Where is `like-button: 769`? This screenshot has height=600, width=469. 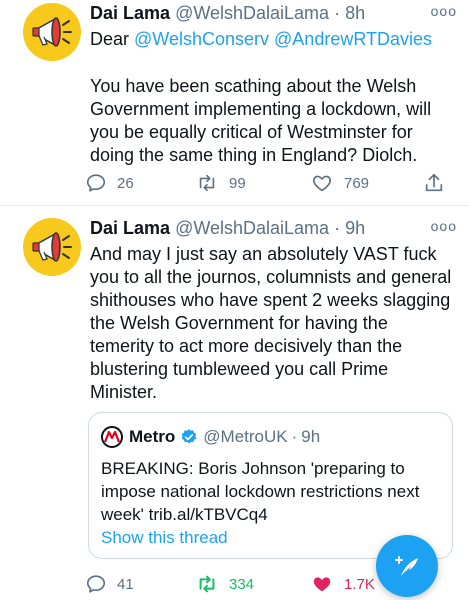
like-button: 769 is located at coordinates (339, 183).